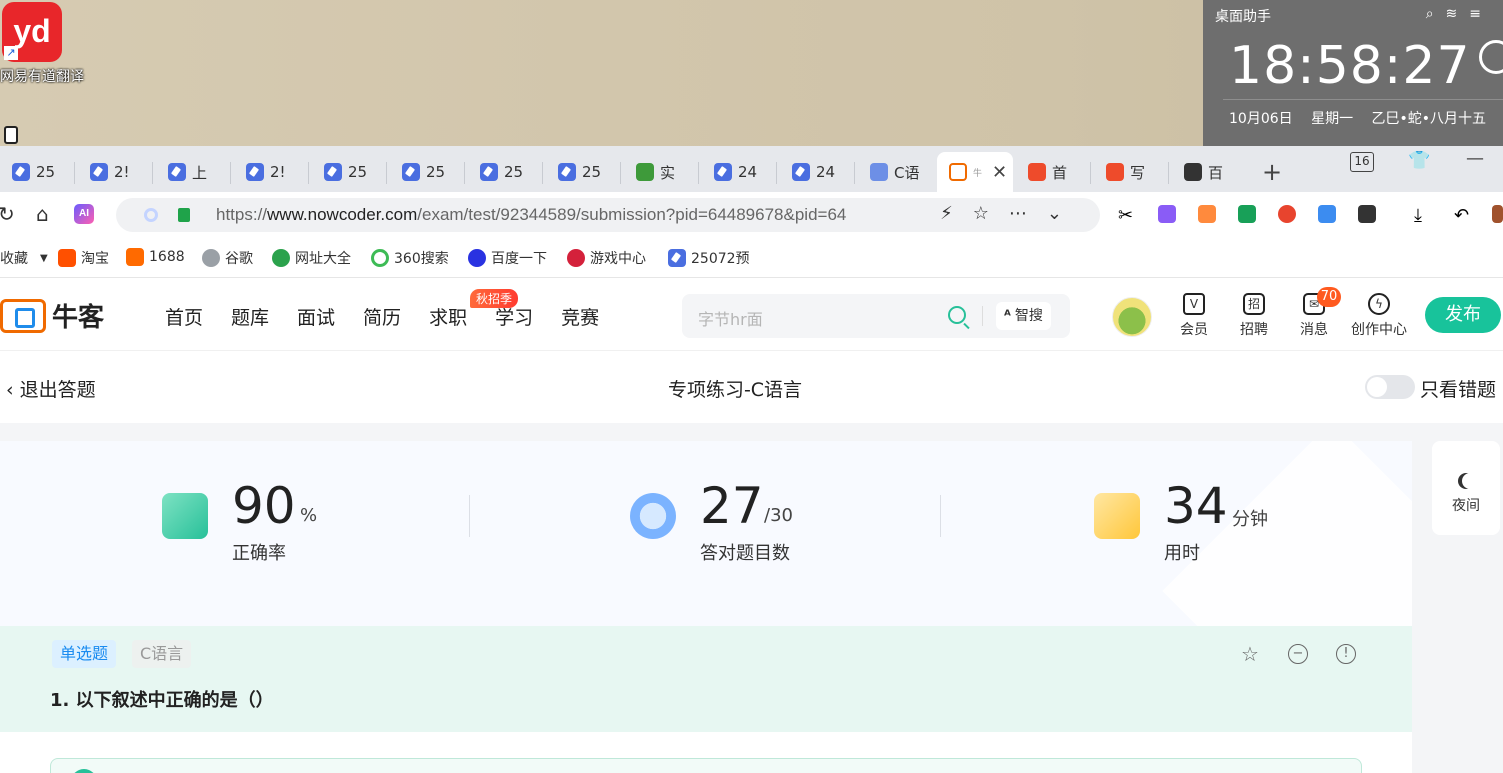  Describe the element at coordinates (1463, 315) in the screenshot. I see `publish-button: 发布` at that location.